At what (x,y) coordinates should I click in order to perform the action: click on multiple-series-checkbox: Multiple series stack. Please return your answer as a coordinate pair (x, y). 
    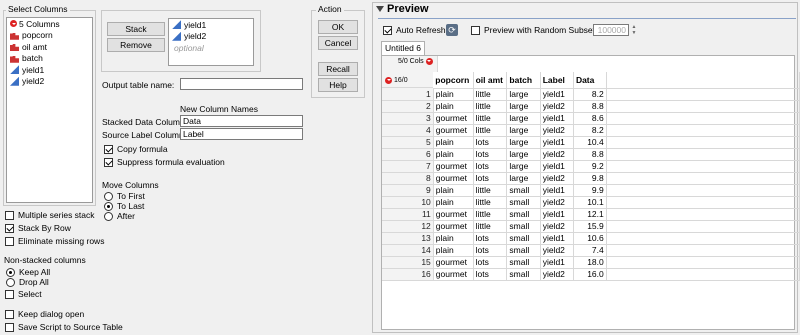
    Looking at the image, I should click on (50, 215).